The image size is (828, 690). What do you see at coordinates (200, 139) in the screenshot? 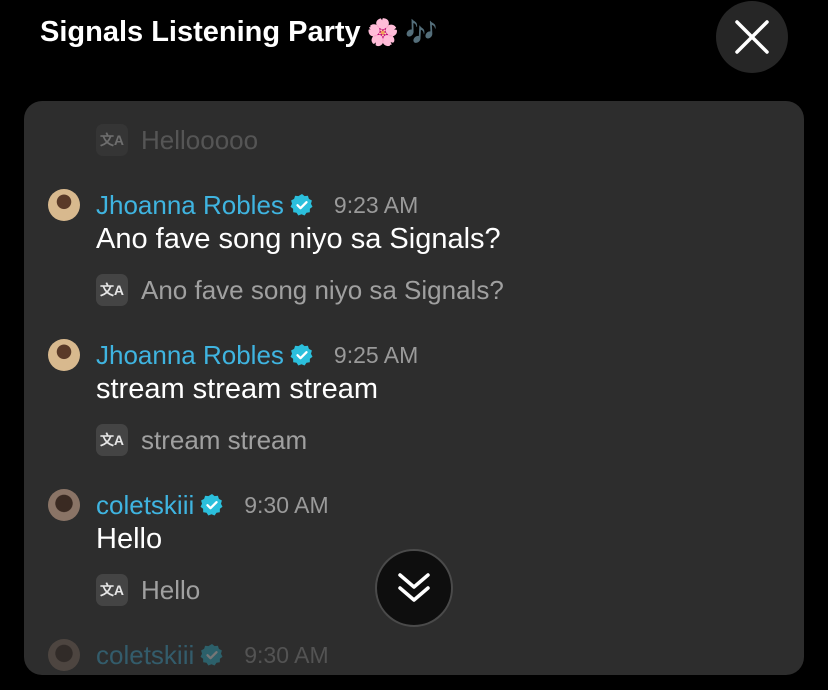
I see `translation-text: Hellooooo` at bounding box center [200, 139].